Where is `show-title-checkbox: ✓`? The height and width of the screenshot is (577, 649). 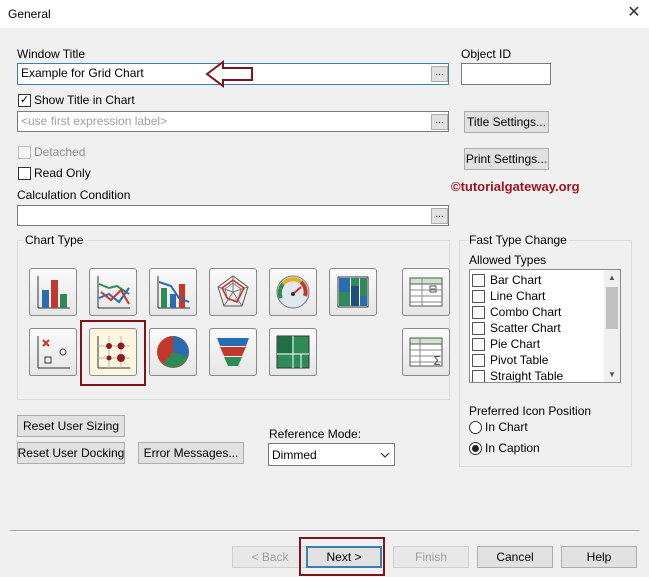 show-title-checkbox: ✓ is located at coordinates (24, 100).